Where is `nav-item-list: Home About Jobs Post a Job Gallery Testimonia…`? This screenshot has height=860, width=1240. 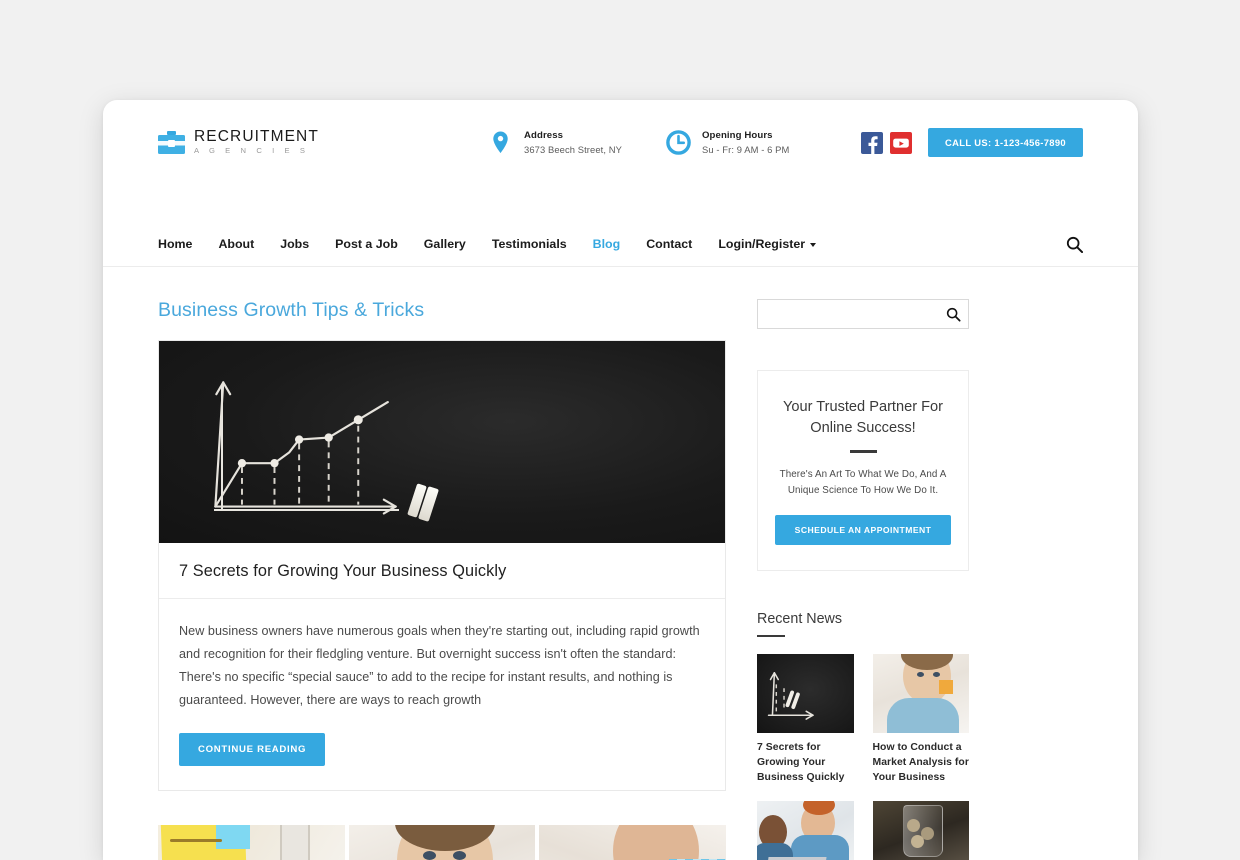 nav-item-list: Home About Jobs Post a Job Gallery Testimonia… is located at coordinates (487, 244).